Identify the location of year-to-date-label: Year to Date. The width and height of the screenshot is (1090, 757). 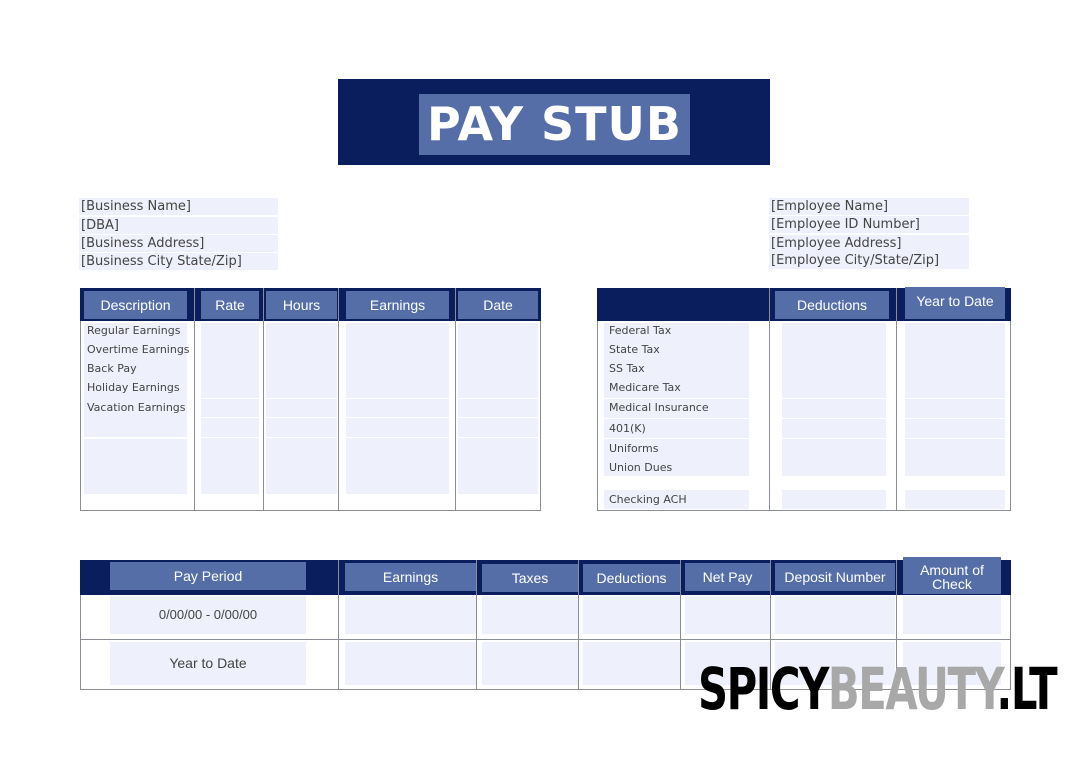
(208, 663).